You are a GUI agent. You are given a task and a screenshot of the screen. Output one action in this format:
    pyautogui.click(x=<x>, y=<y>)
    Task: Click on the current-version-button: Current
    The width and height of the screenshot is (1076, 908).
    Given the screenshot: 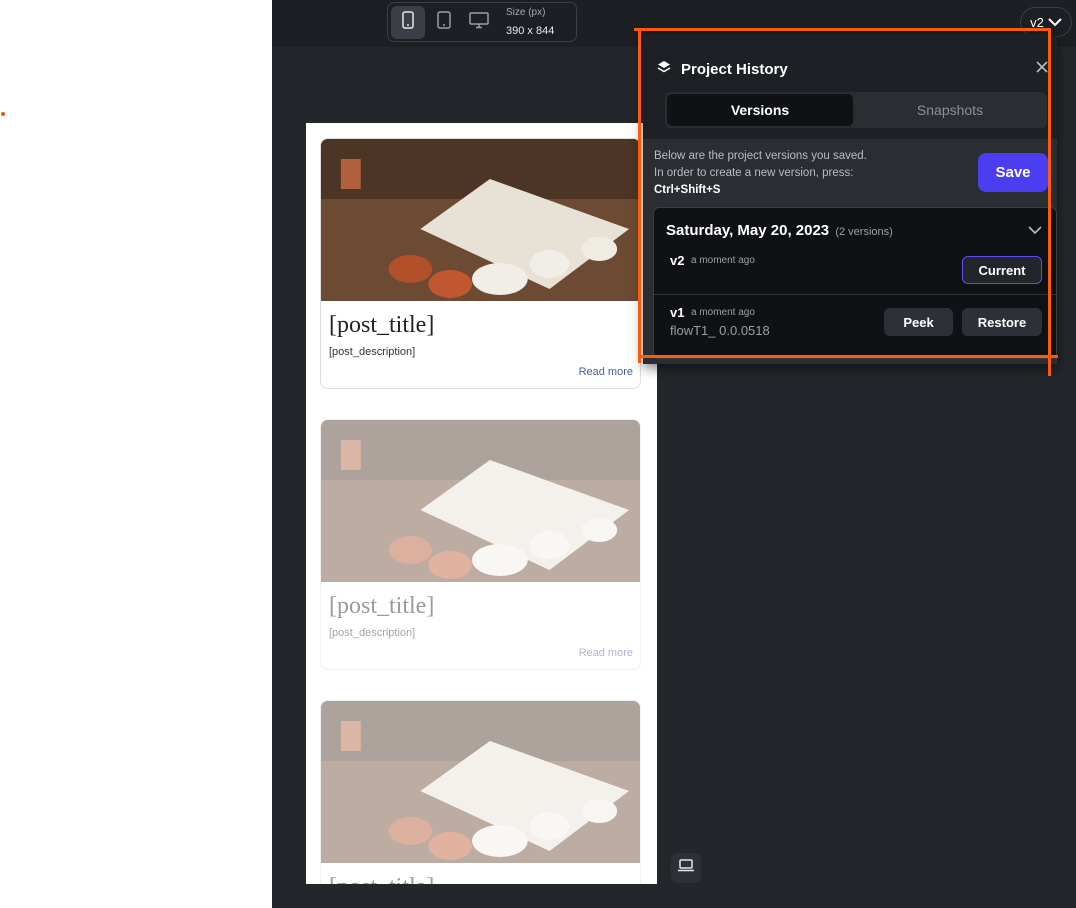 What is the action you would take?
    pyautogui.click(x=1002, y=270)
    